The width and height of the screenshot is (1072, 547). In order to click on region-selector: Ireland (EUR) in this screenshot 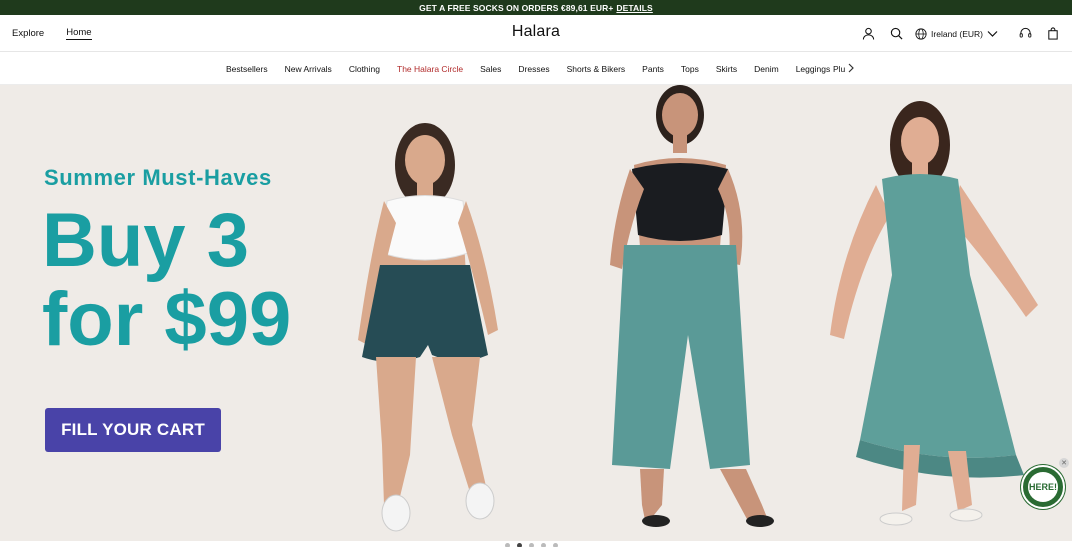, I will do `click(956, 33)`.